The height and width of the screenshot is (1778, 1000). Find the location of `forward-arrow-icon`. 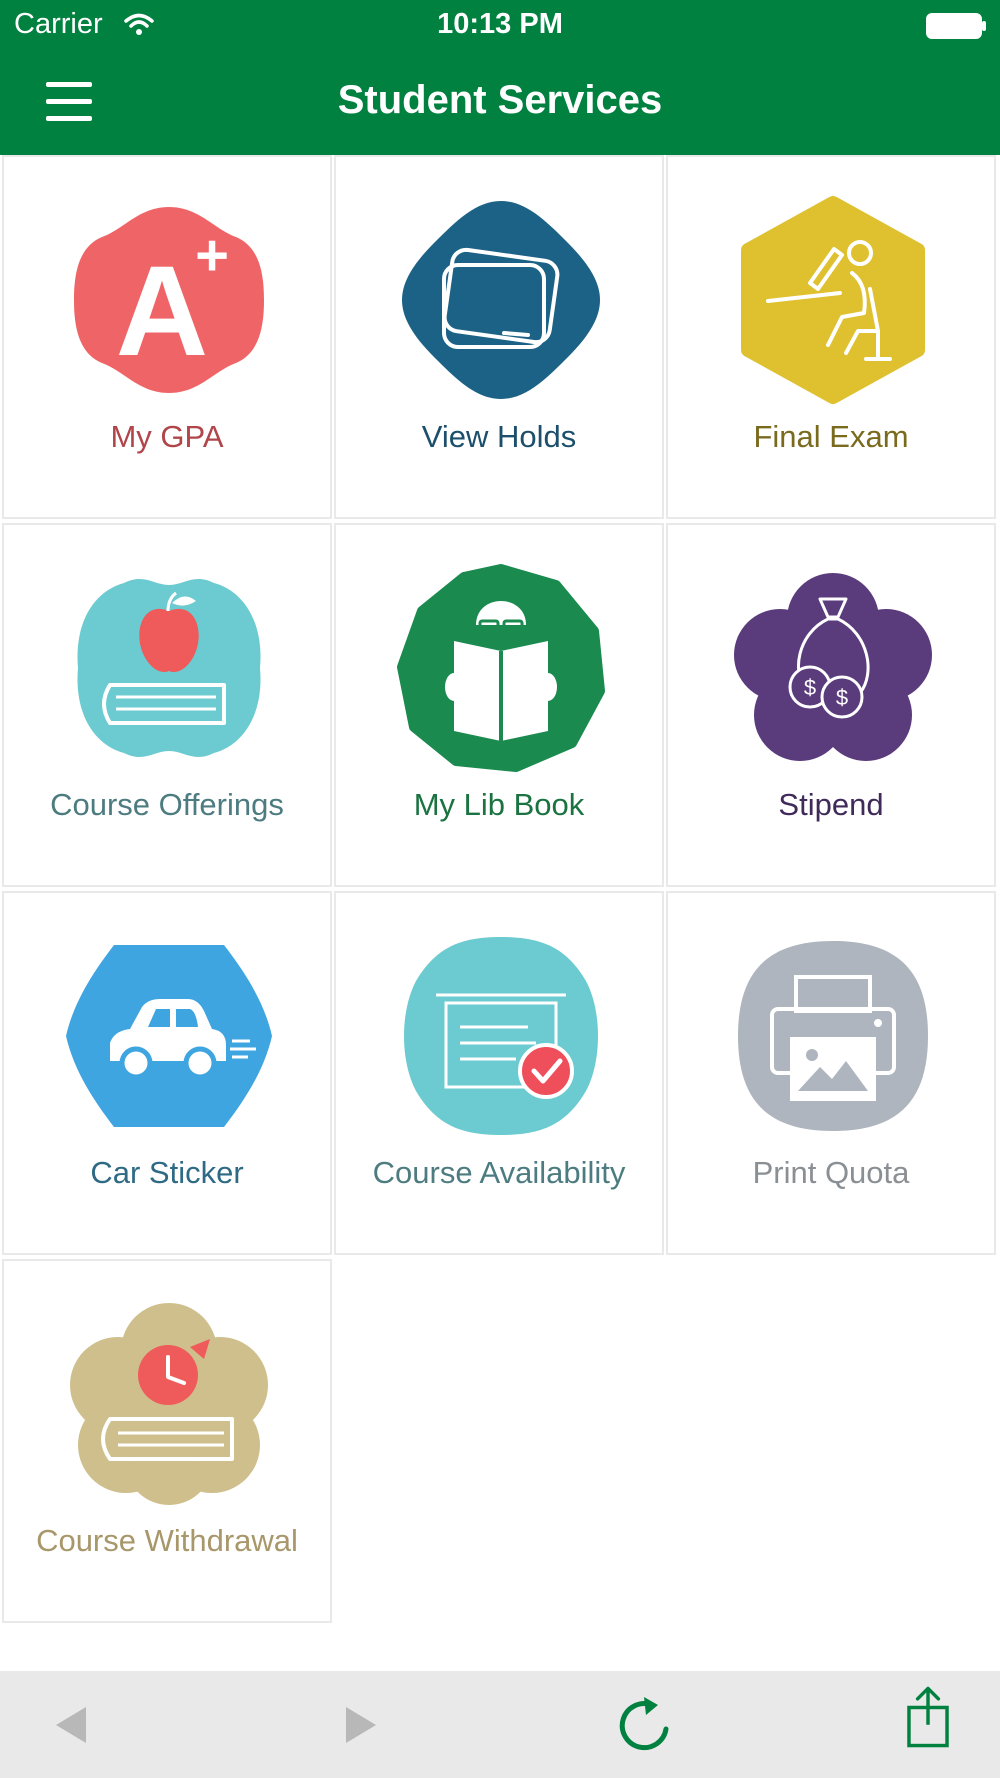

forward-arrow-icon is located at coordinates (360, 1725).